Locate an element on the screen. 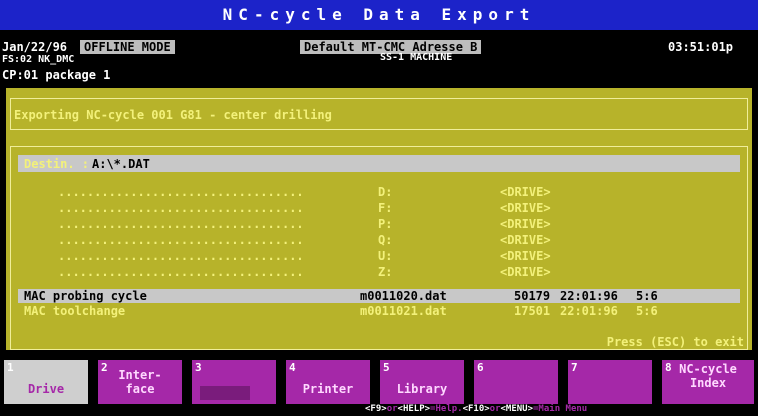 The width and height of the screenshot is (758, 416). drive-letter: Q: is located at coordinates (385, 240).